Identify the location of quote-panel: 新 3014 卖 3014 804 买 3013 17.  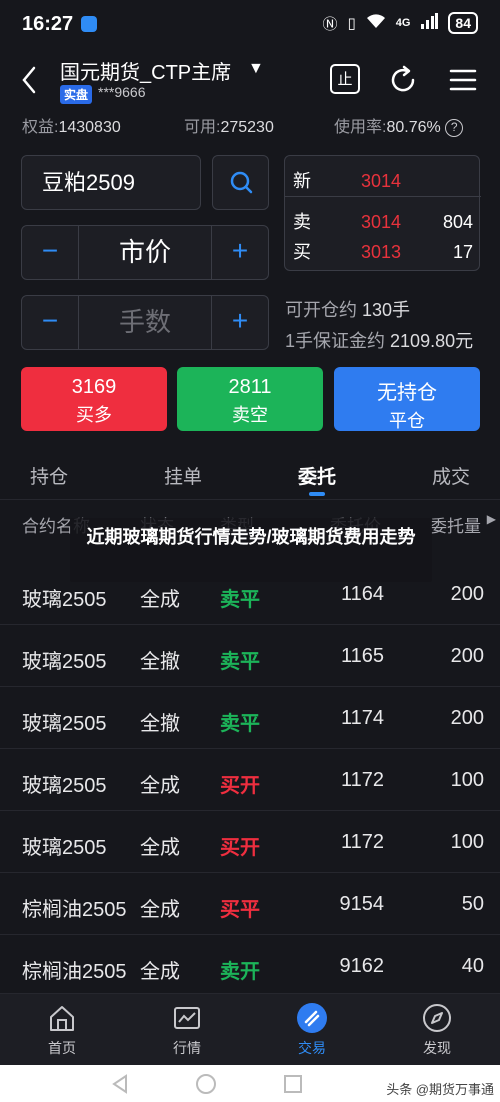
(382, 213).